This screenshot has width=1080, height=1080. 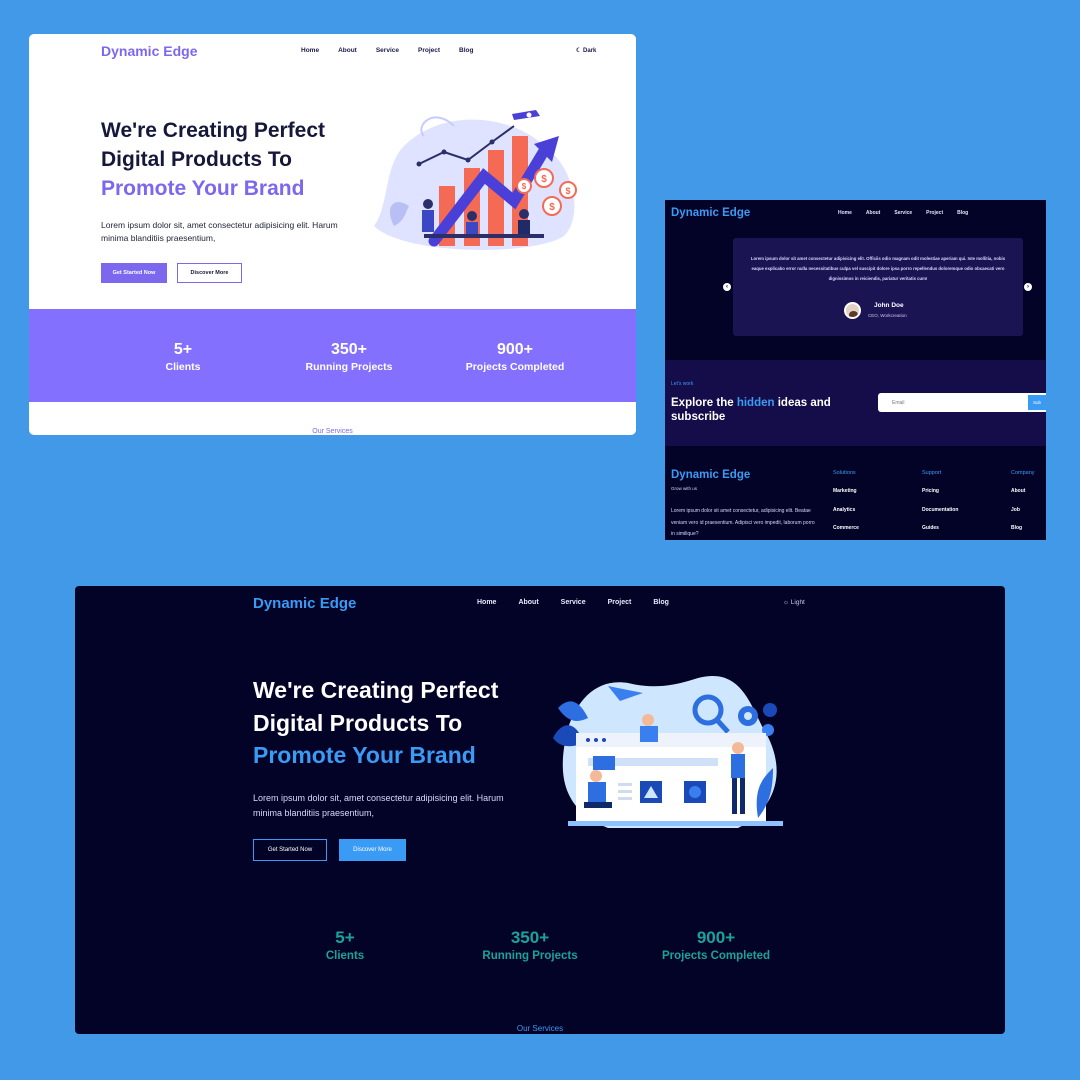 What do you see at coordinates (787, 602) in the screenshot?
I see `sun-icon: ☼` at bounding box center [787, 602].